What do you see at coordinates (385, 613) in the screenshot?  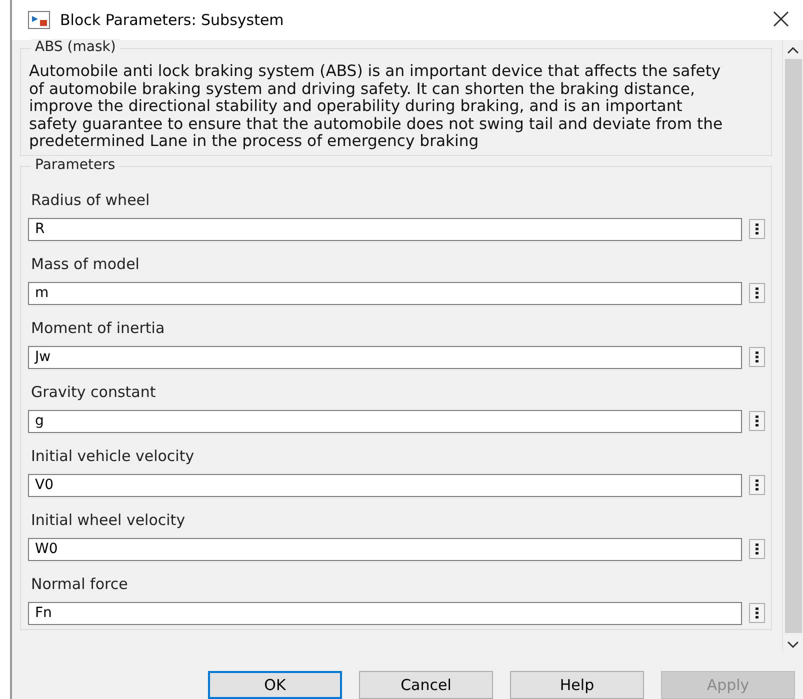 I see `input-field: Fn` at bounding box center [385, 613].